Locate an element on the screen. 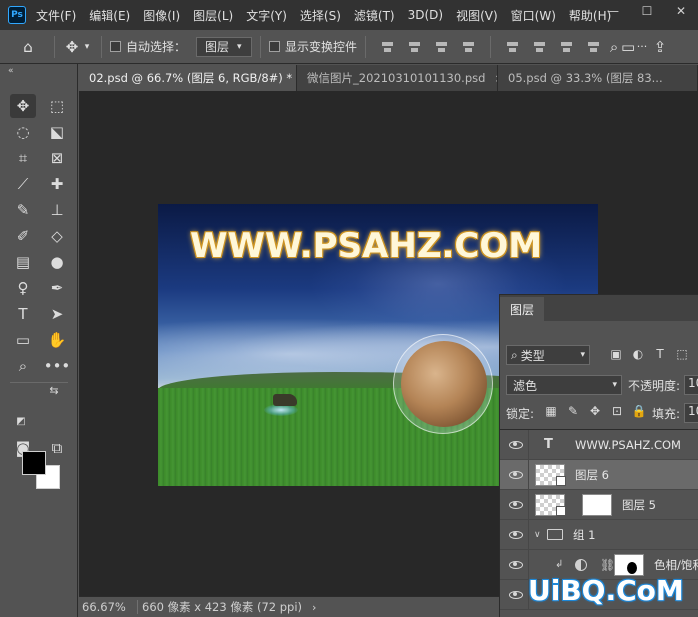 The height and width of the screenshot is (617, 698). minimize-button: — is located at coordinates (613, 11).